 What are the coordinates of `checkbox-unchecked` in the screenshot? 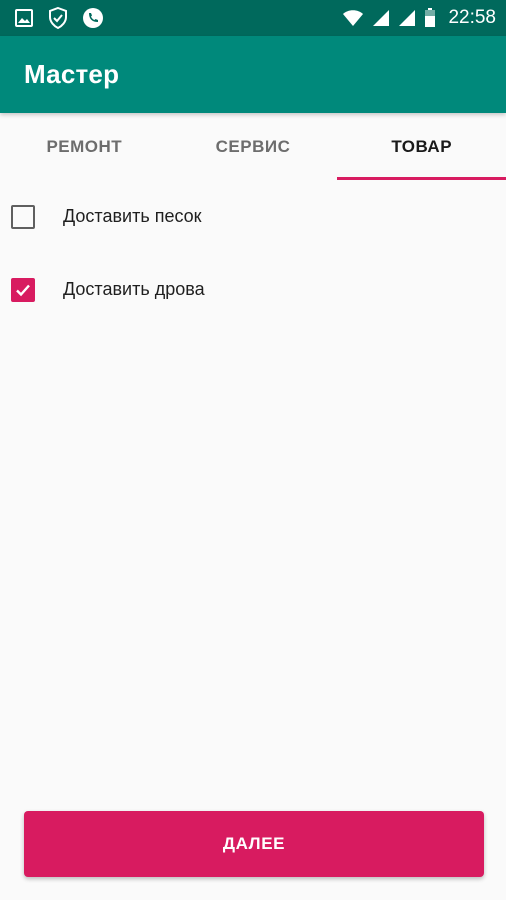 It's located at (23, 216).